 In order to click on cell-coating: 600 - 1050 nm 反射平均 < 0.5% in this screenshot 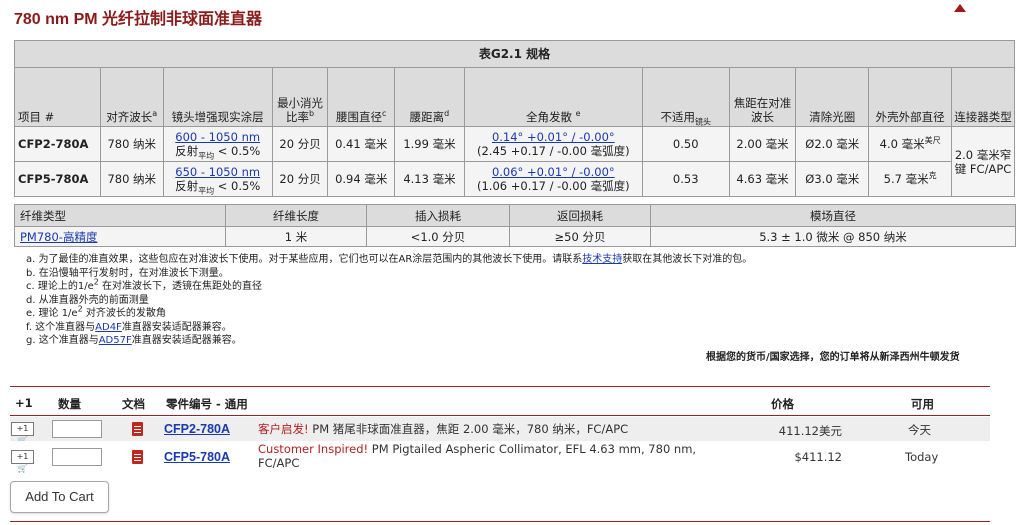, I will do `click(217, 144)`.